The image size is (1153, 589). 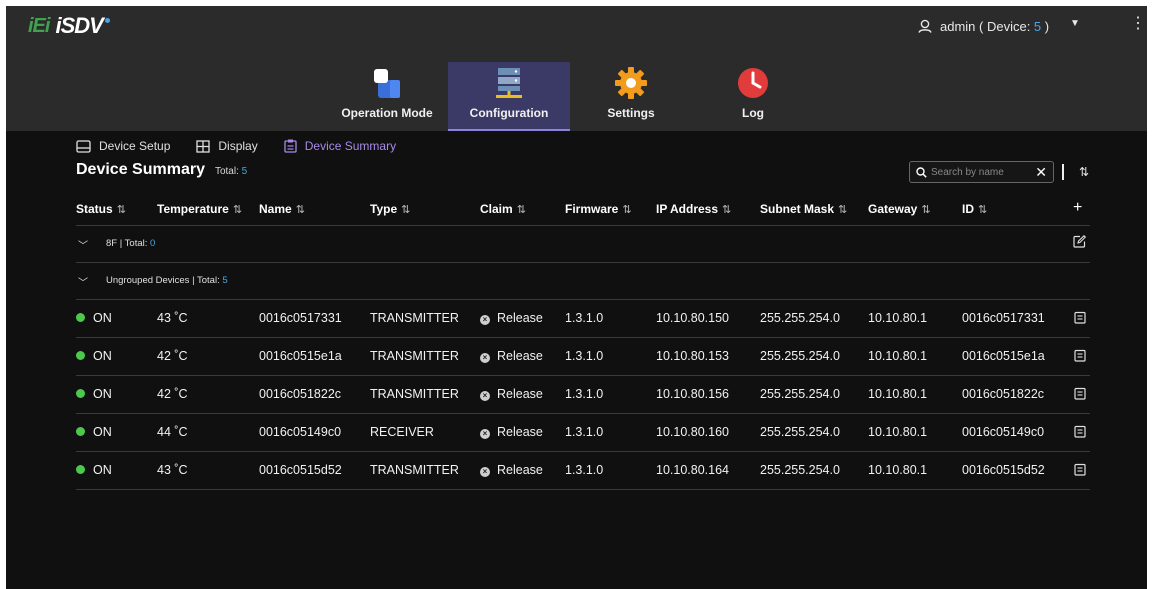 I want to click on nav-label: Configuration, so click(x=509, y=113).